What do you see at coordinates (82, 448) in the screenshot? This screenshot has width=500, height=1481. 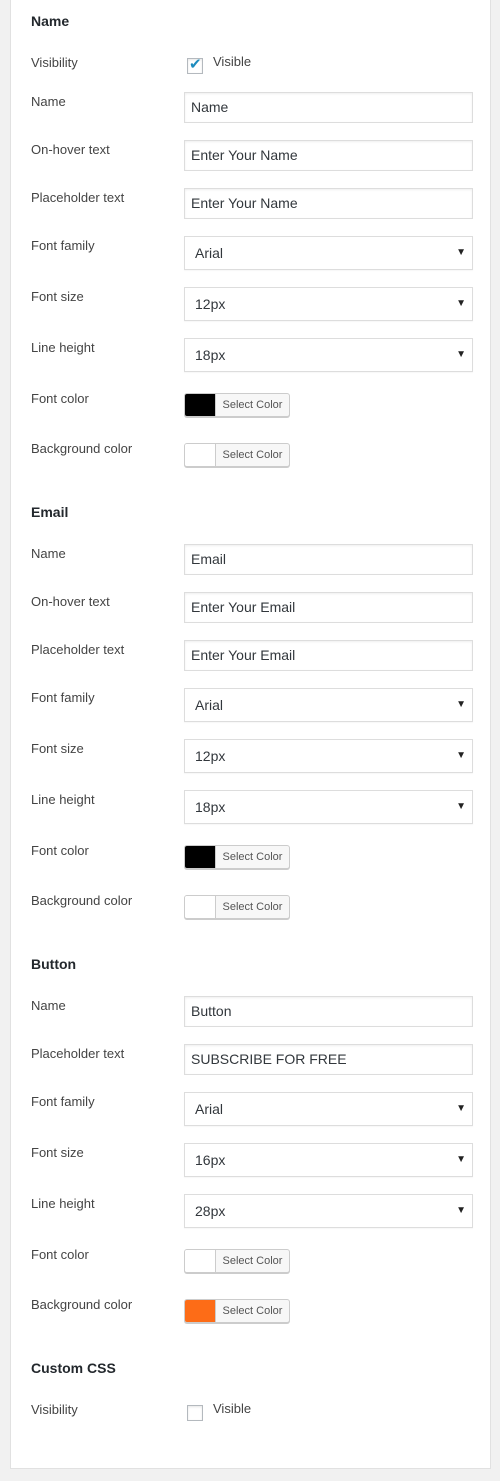 I see `name-bg-color-label: Background color` at bounding box center [82, 448].